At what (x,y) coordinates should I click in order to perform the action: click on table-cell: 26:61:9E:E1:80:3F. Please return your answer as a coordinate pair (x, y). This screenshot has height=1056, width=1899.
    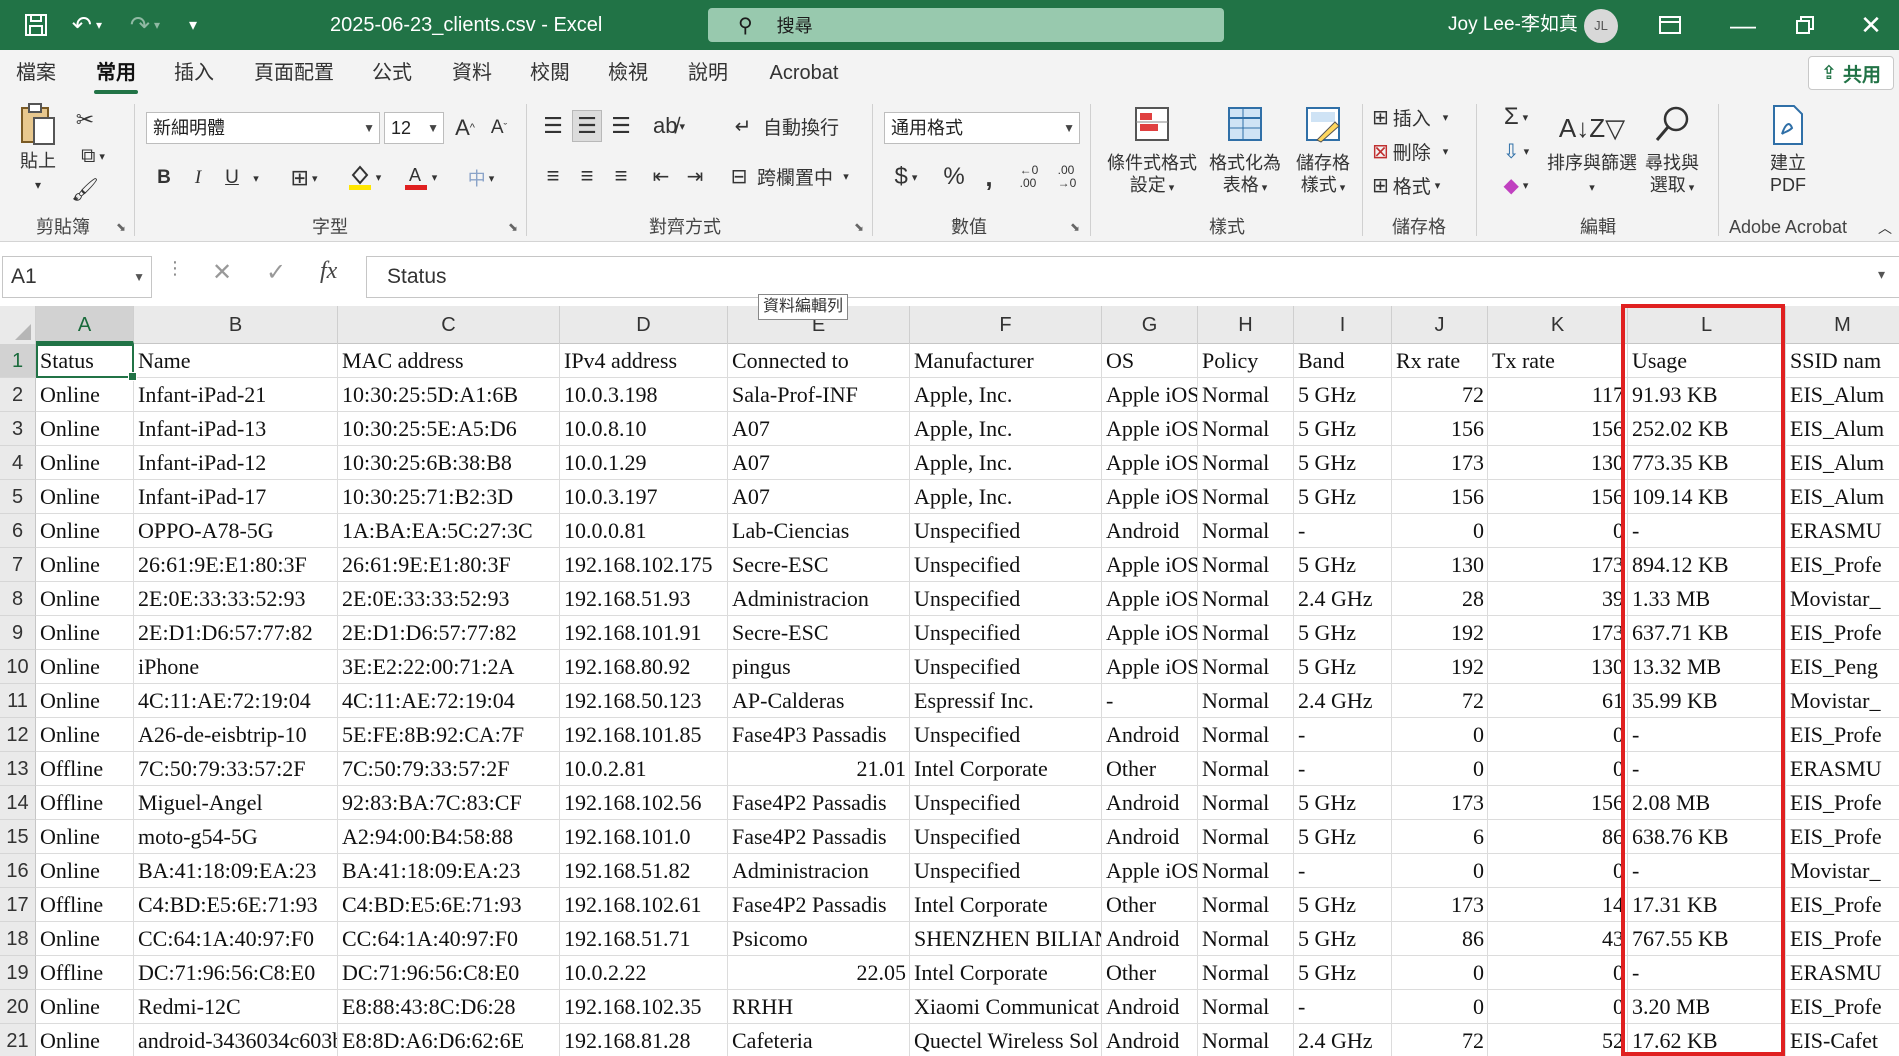
    Looking at the image, I should click on (236, 565).